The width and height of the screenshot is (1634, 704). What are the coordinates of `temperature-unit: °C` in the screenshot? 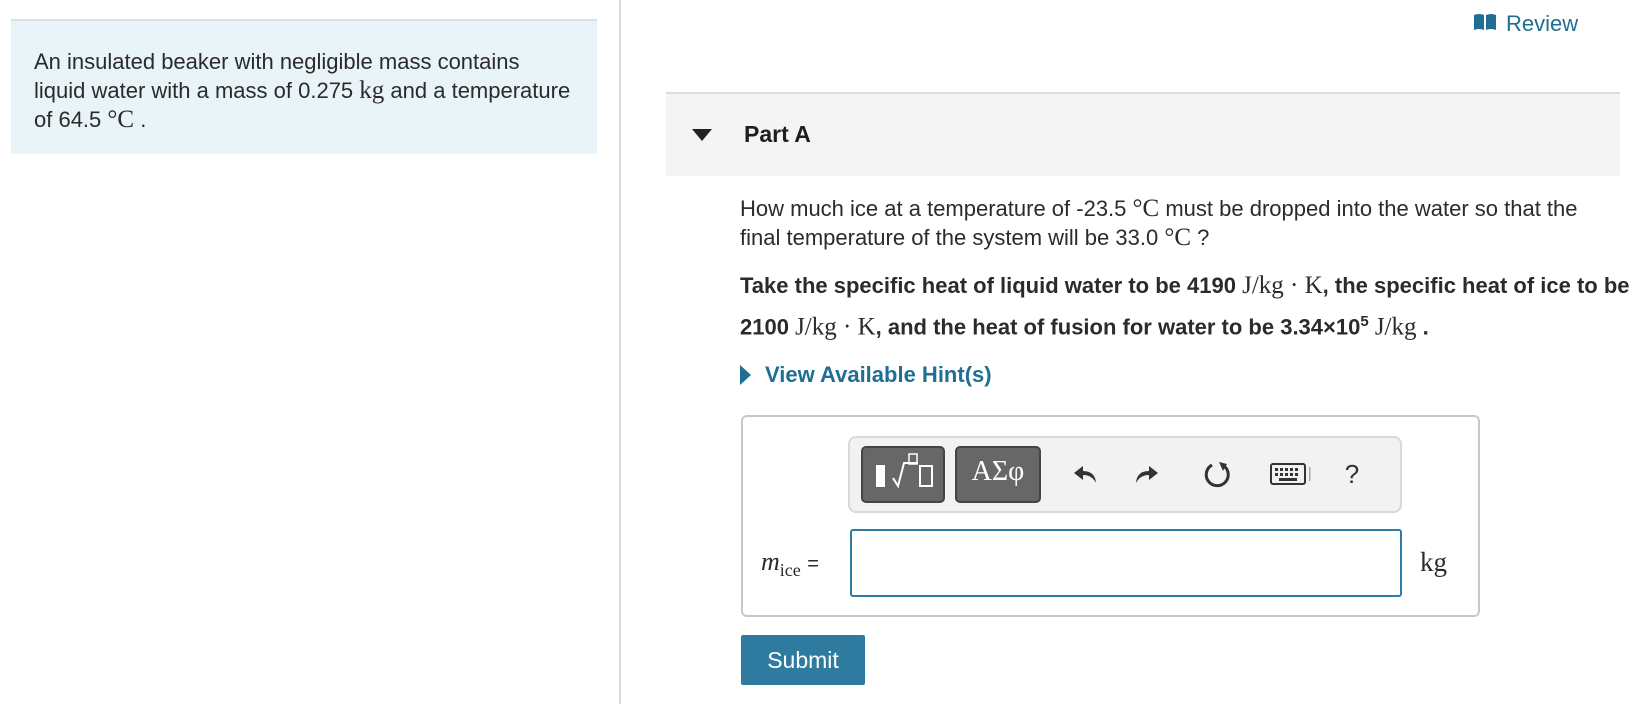 It's located at (121, 119).